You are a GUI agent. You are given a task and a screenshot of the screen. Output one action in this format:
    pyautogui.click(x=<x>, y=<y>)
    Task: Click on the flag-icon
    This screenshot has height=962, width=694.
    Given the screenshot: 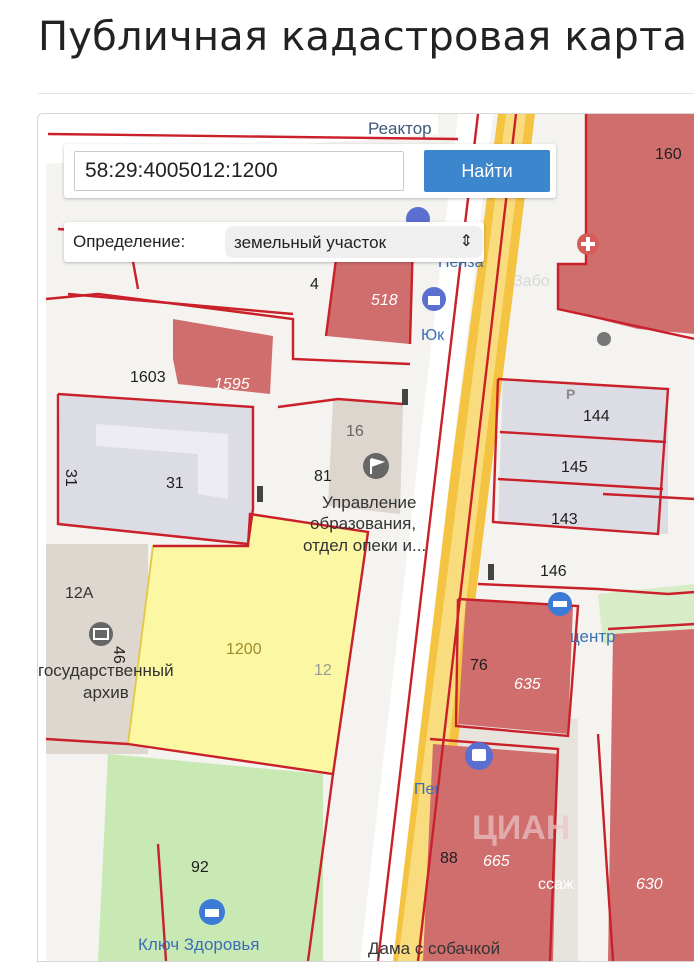 What is the action you would take?
    pyautogui.click(x=376, y=466)
    